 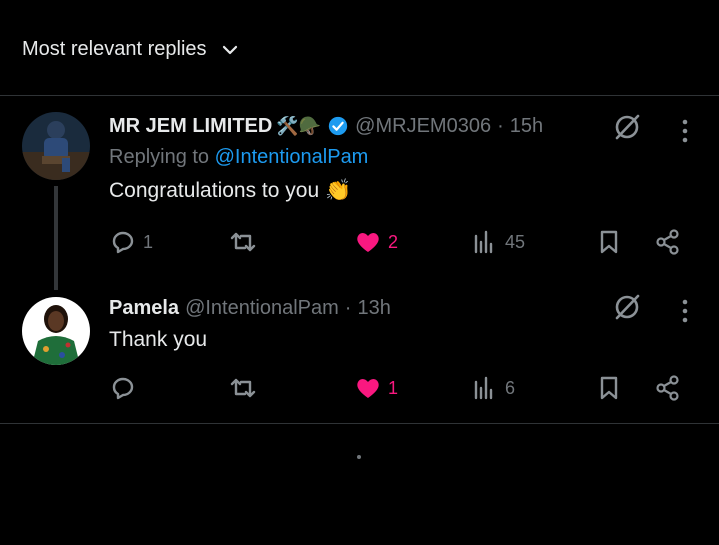 I want to click on tweet-text: Congratulations to you 👏, so click(x=230, y=190).